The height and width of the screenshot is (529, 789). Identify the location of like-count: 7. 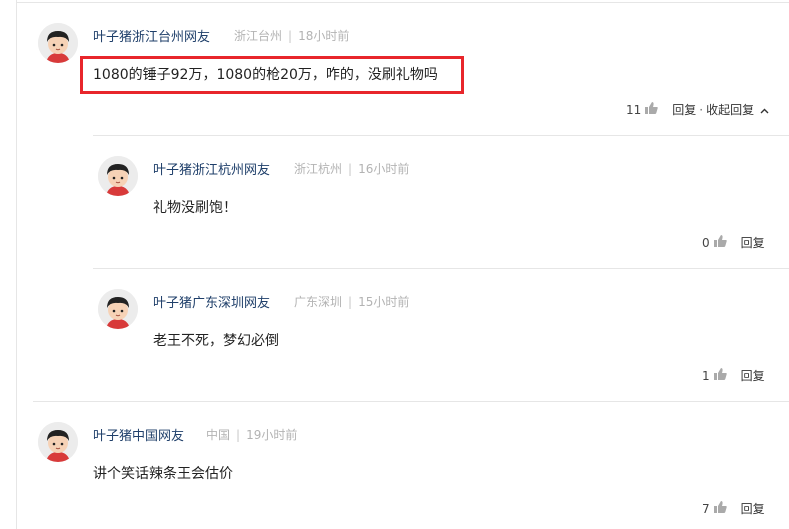
(706, 508).